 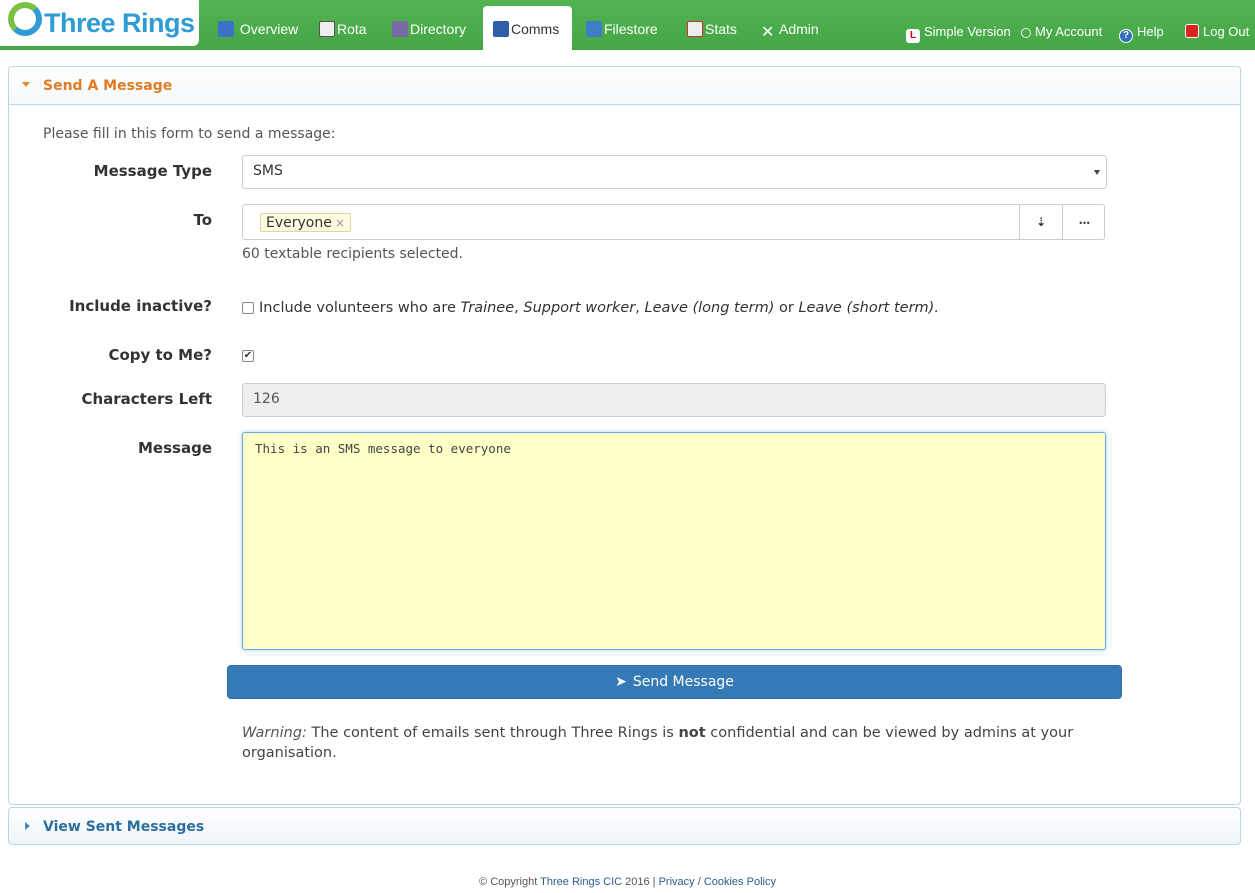 I want to click on text: 2016 |, so click(x=640, y=882).